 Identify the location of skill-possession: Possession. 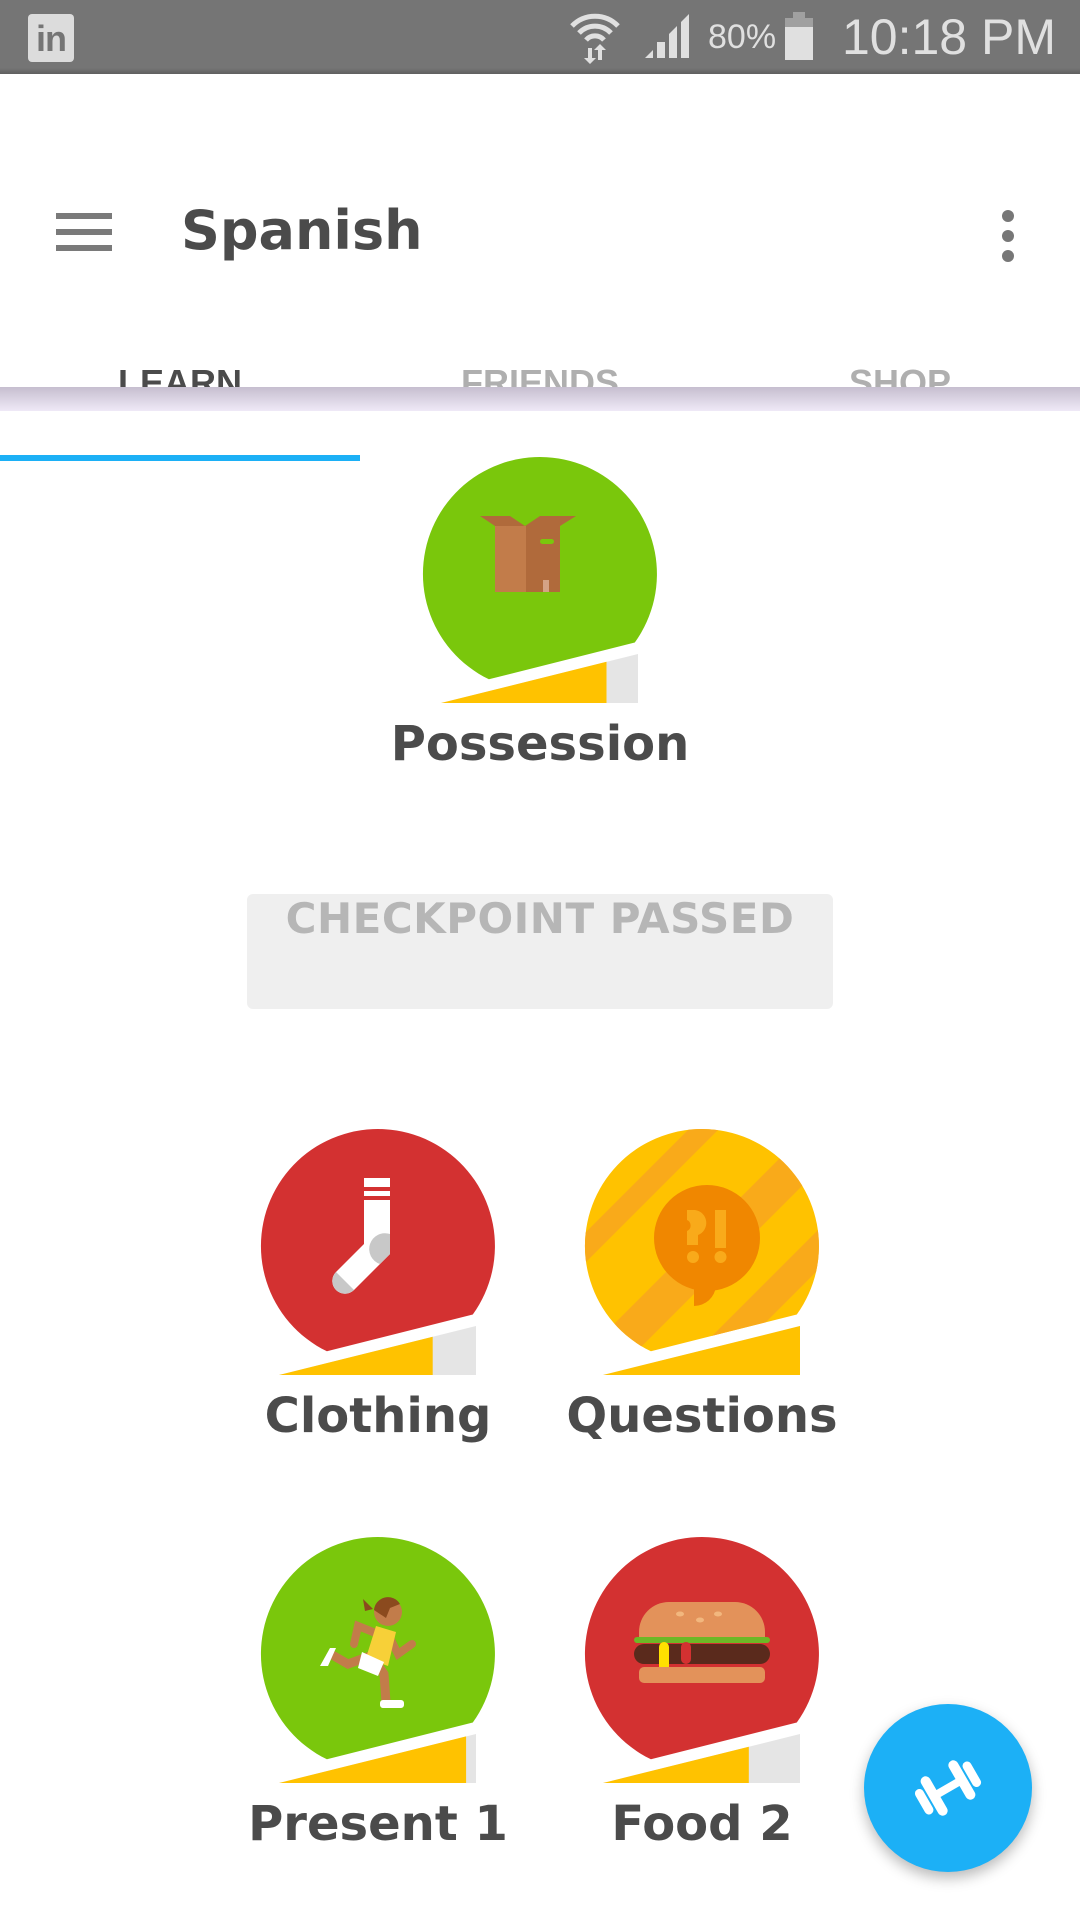
(540, 613).